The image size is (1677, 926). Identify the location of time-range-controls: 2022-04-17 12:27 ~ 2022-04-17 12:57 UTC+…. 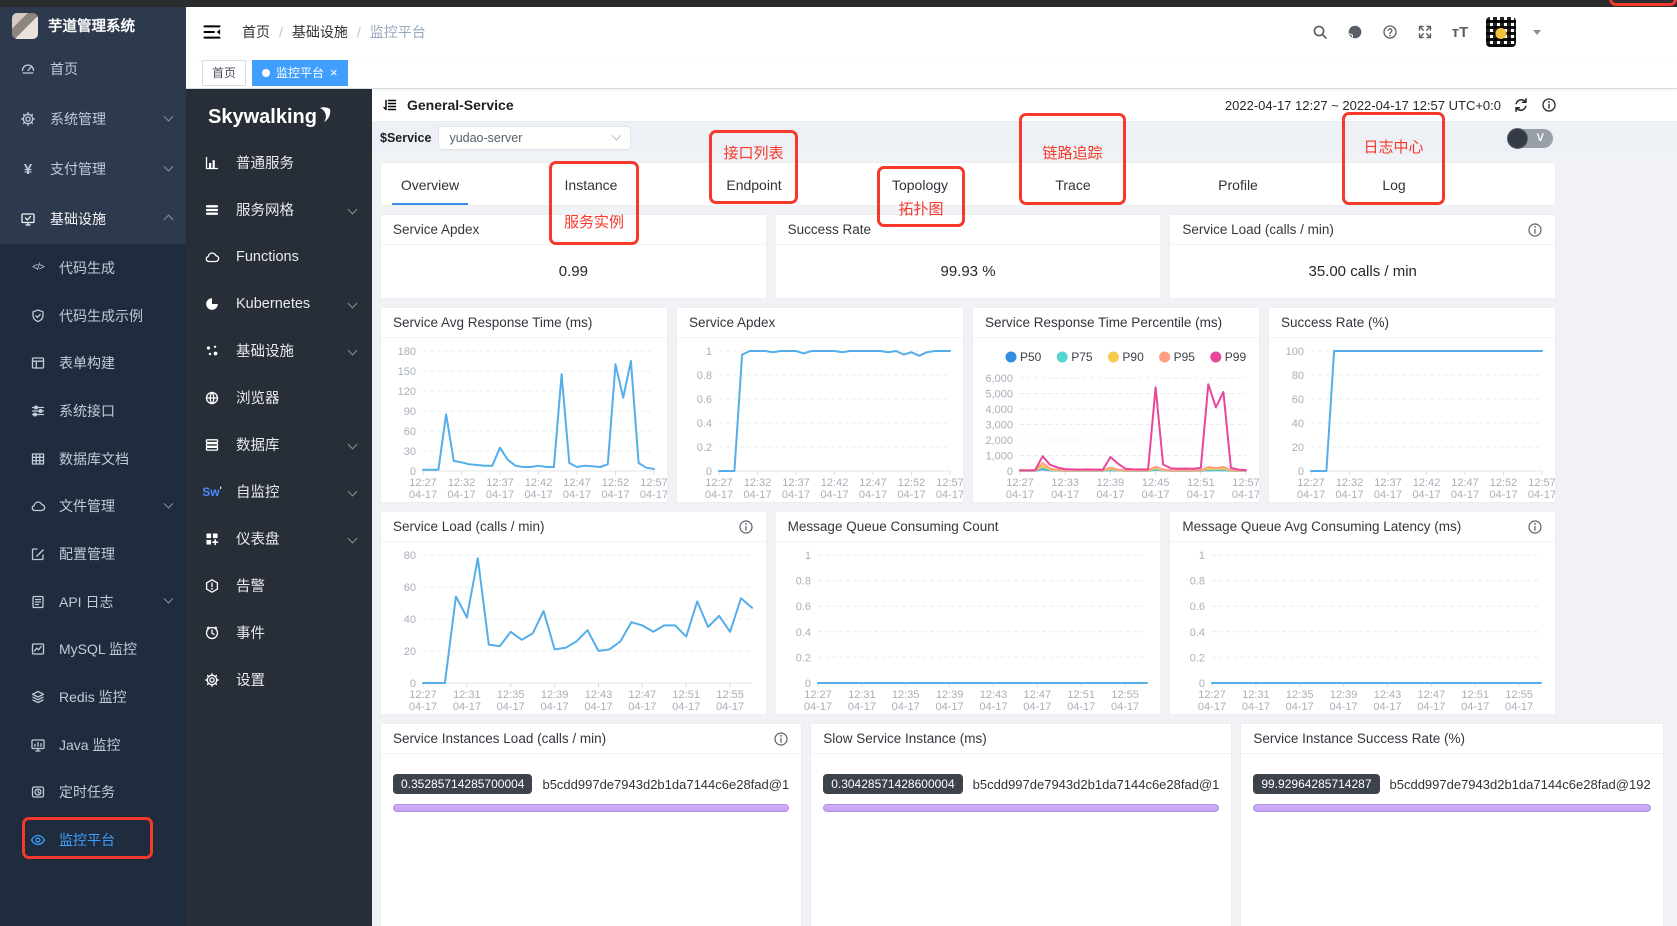
(1391, 105).